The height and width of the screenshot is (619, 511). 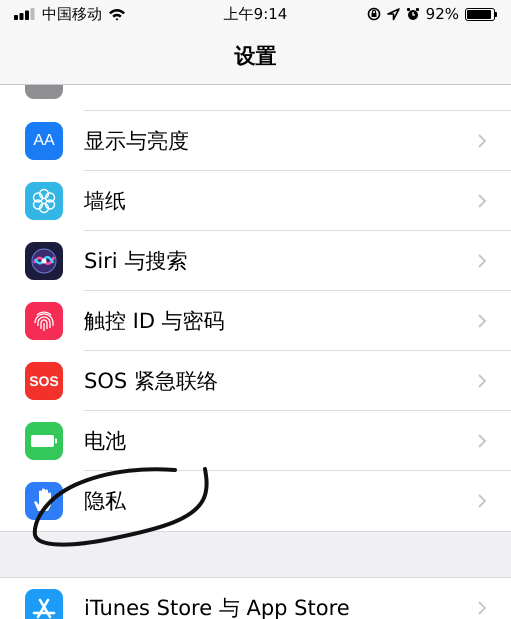 I want to click on battery-indicator-icon, so click(x=481, y=14).